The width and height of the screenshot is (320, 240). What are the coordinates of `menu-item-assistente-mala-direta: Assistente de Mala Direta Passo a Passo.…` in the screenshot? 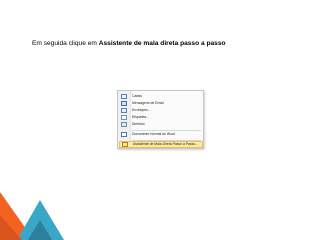 It's located at (161, 144).